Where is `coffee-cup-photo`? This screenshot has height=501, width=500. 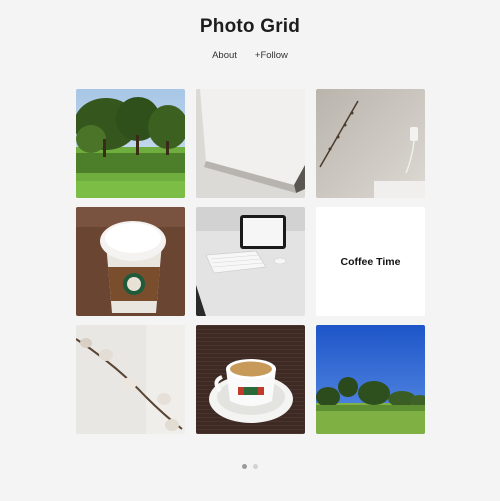
coffee-cup-photo is located at coordinates (130, 261).